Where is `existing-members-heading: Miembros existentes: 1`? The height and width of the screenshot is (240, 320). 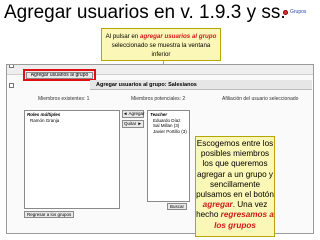
existing-members-heading: Miembros existentes: 1 is located at coordinates (64, 99).